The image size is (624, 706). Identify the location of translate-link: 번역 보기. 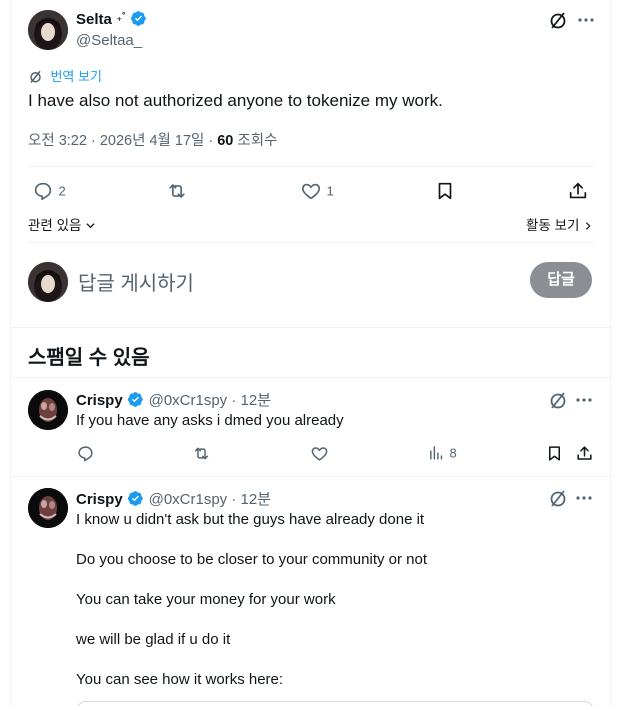
(65, 75).